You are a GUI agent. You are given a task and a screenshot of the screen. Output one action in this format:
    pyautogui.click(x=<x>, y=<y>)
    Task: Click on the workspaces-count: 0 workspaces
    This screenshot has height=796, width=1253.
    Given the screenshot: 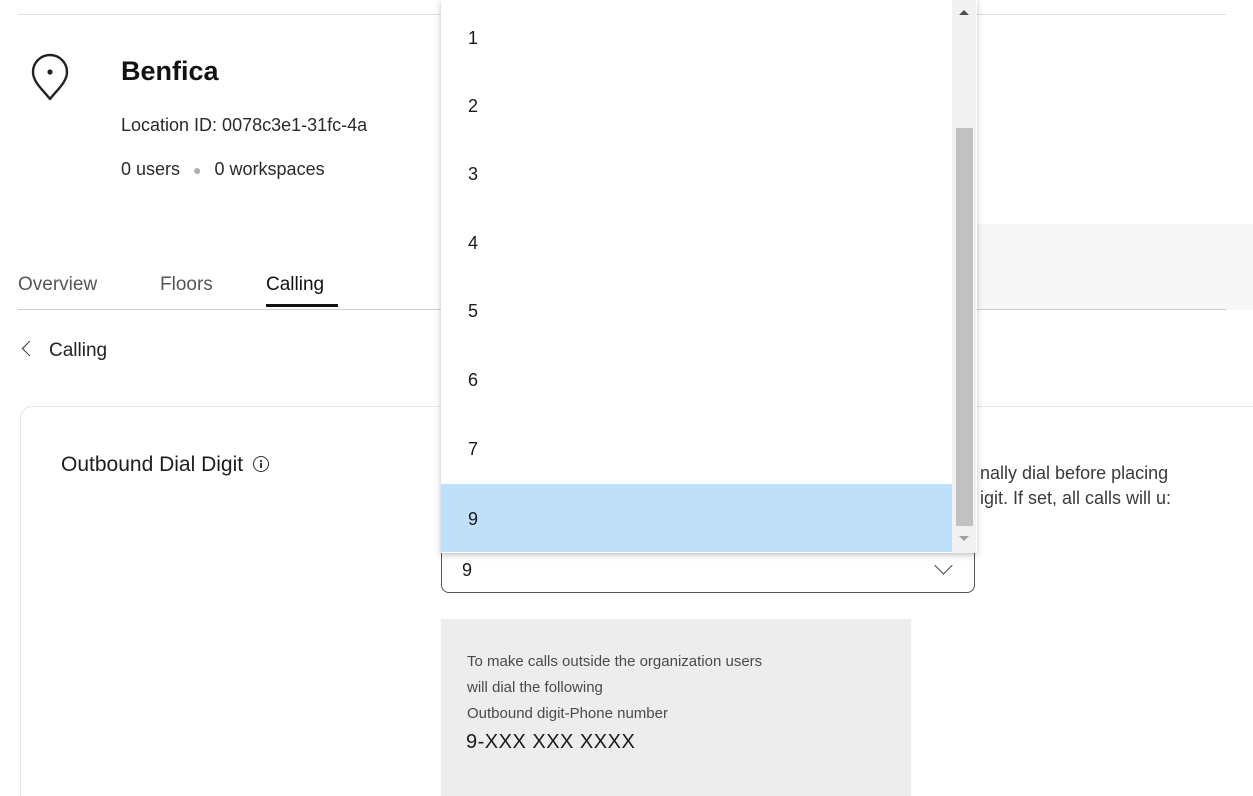 What is the action you would take?
    pyautogui.click(x=269, y=169)
    